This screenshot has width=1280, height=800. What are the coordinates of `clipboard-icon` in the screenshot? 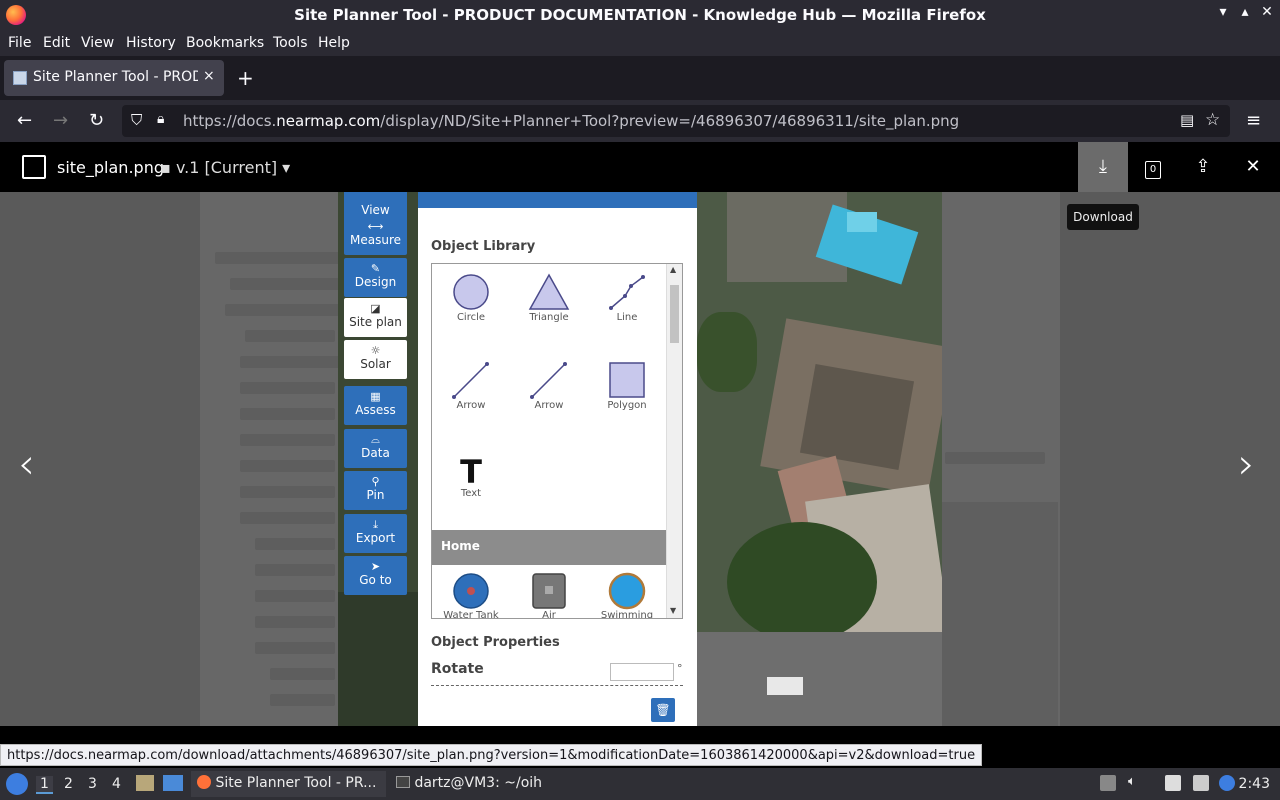 It's located at (1173, 783).